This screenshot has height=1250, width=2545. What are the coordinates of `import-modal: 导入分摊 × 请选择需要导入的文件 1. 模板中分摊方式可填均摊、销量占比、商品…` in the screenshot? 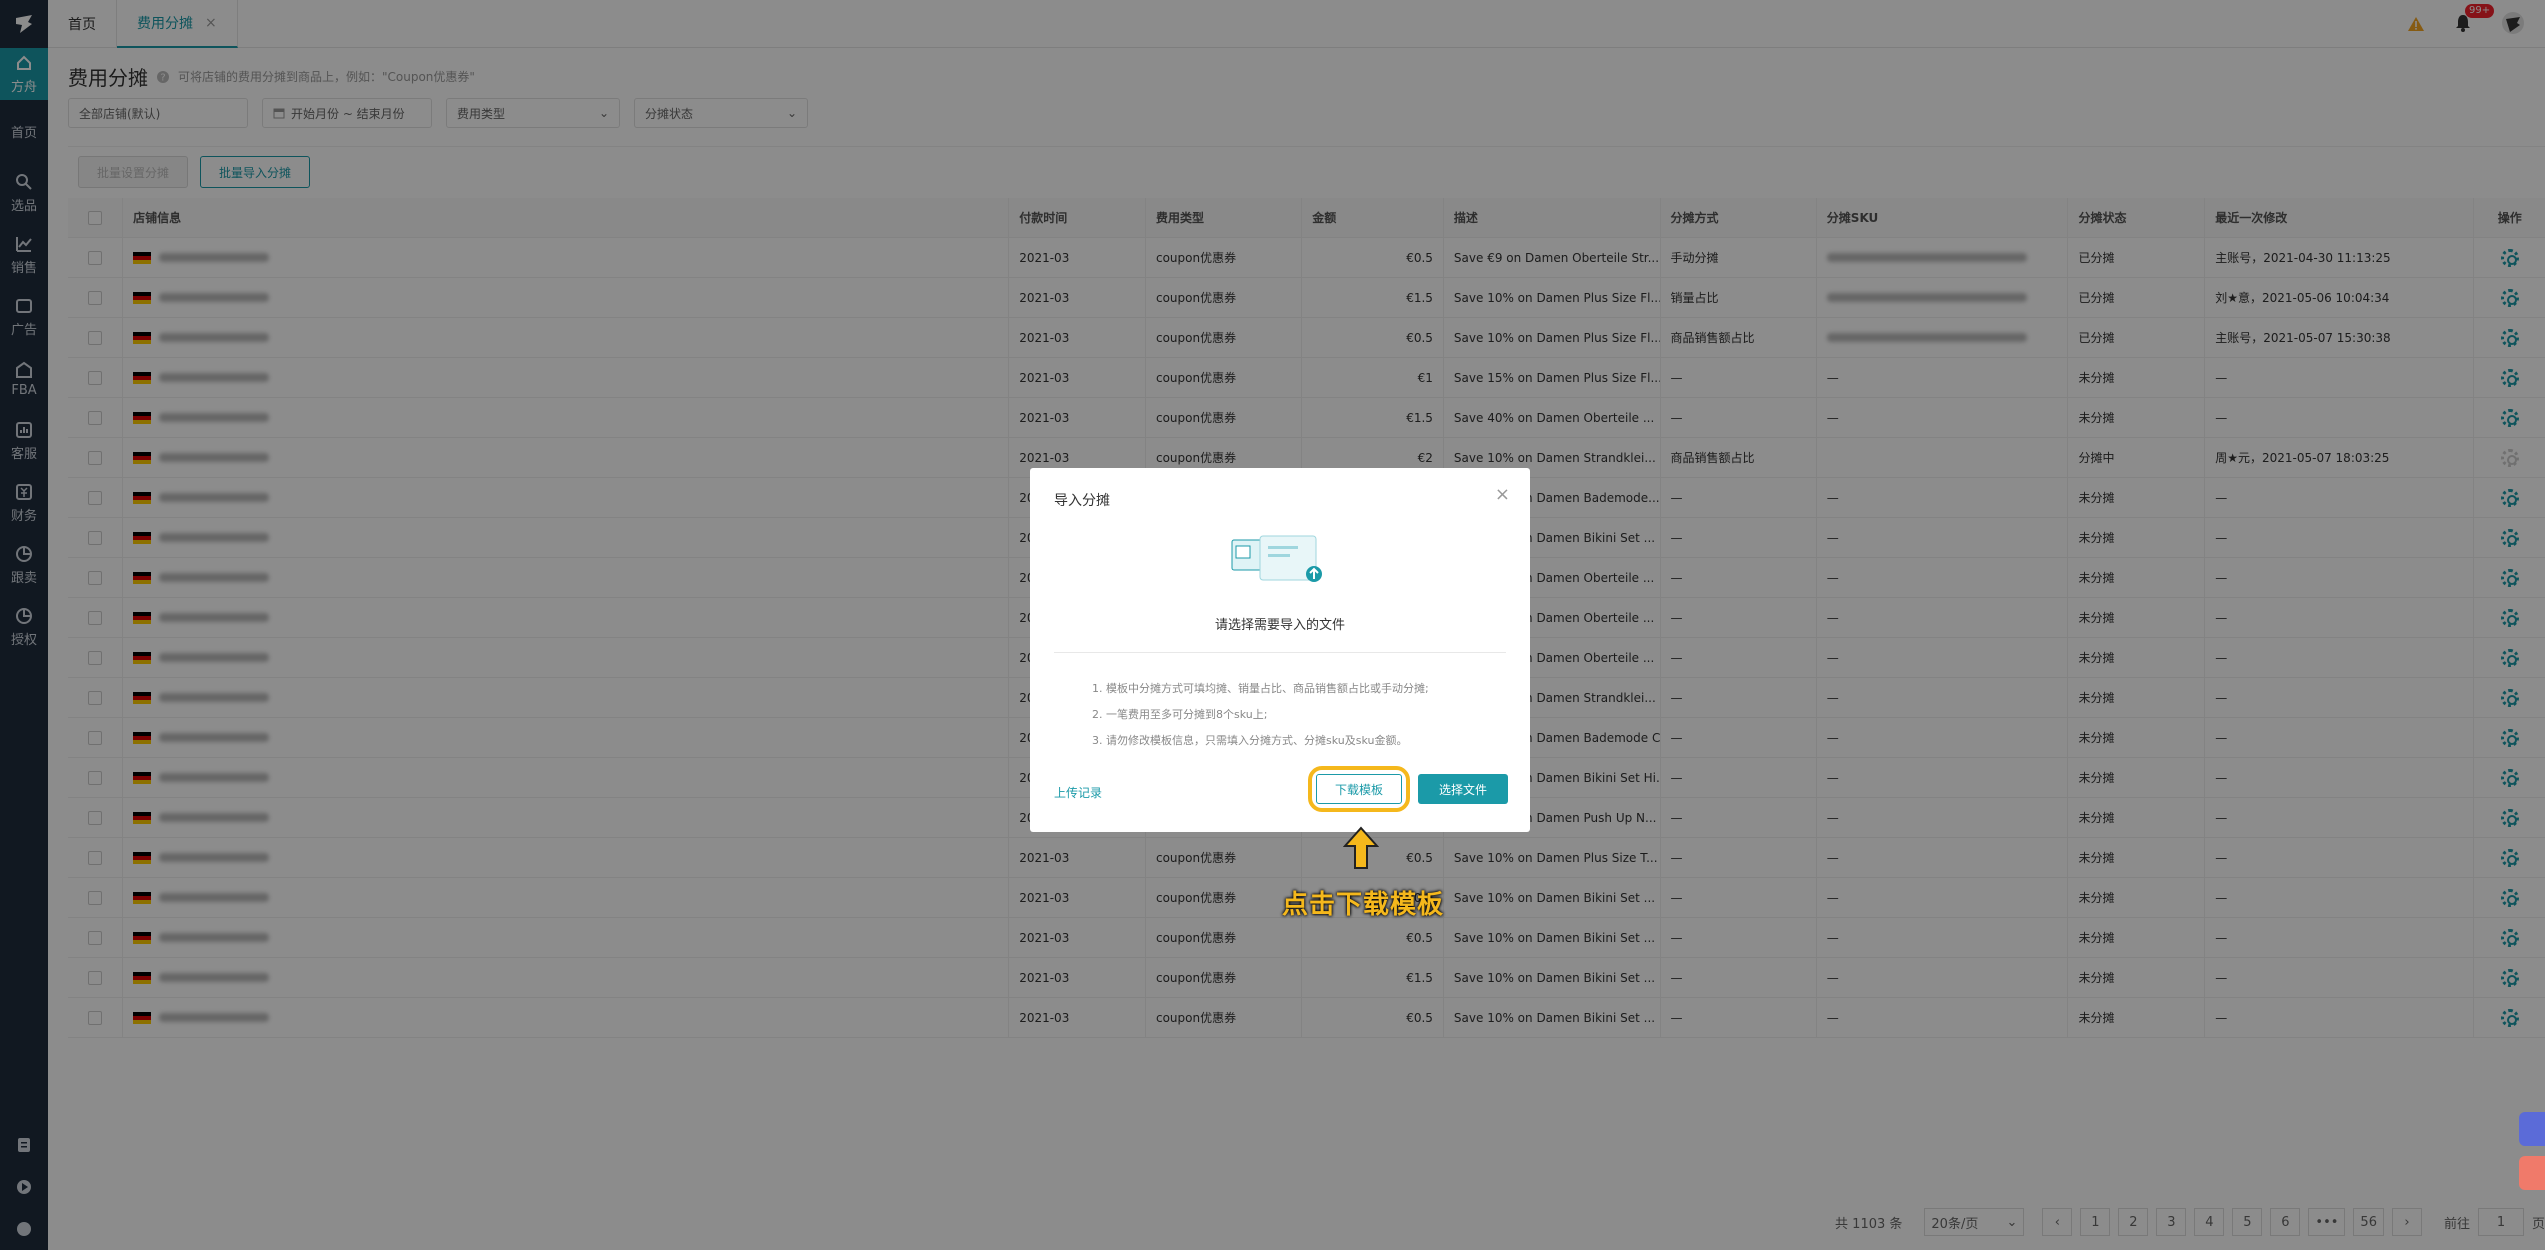 It's located at (1280, 650).